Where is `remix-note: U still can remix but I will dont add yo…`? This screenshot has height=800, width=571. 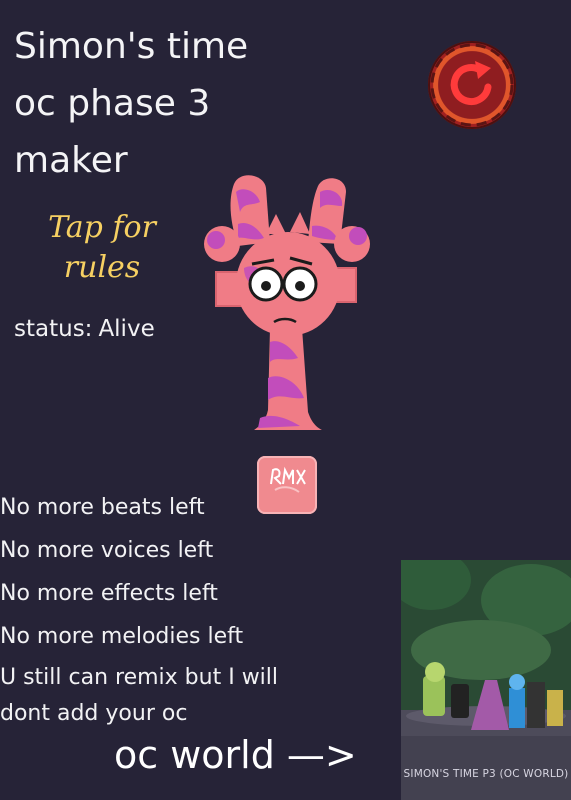
remix-note: U still can remix but I will dont add yo… is located at coordinates (200, 696).